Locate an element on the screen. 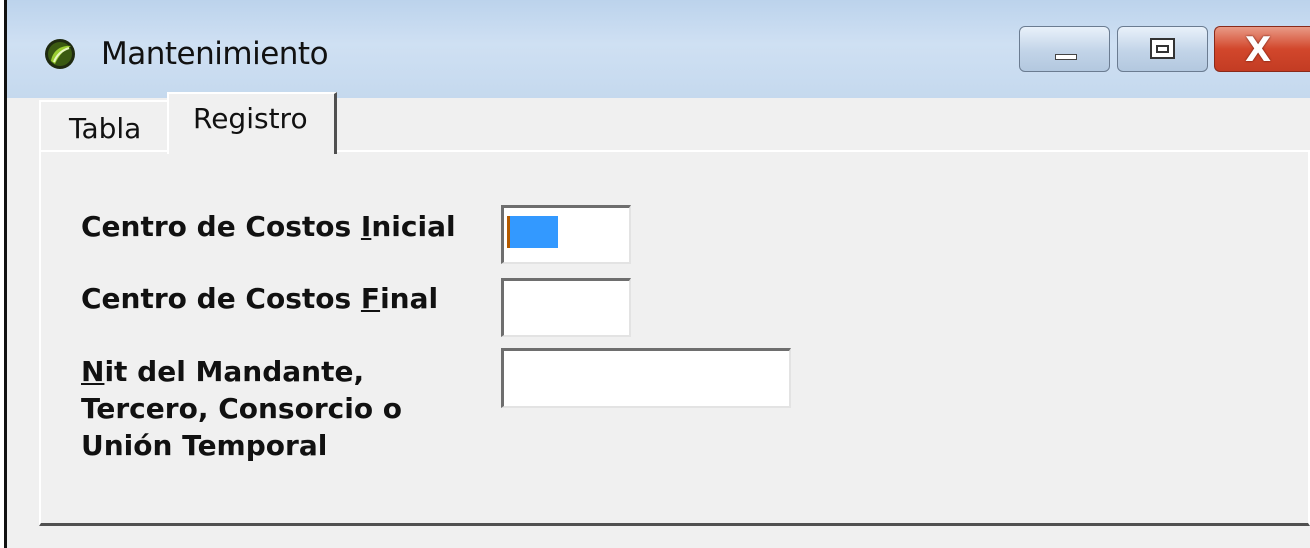  maximize-icon is located at coordinates (1162, 48).